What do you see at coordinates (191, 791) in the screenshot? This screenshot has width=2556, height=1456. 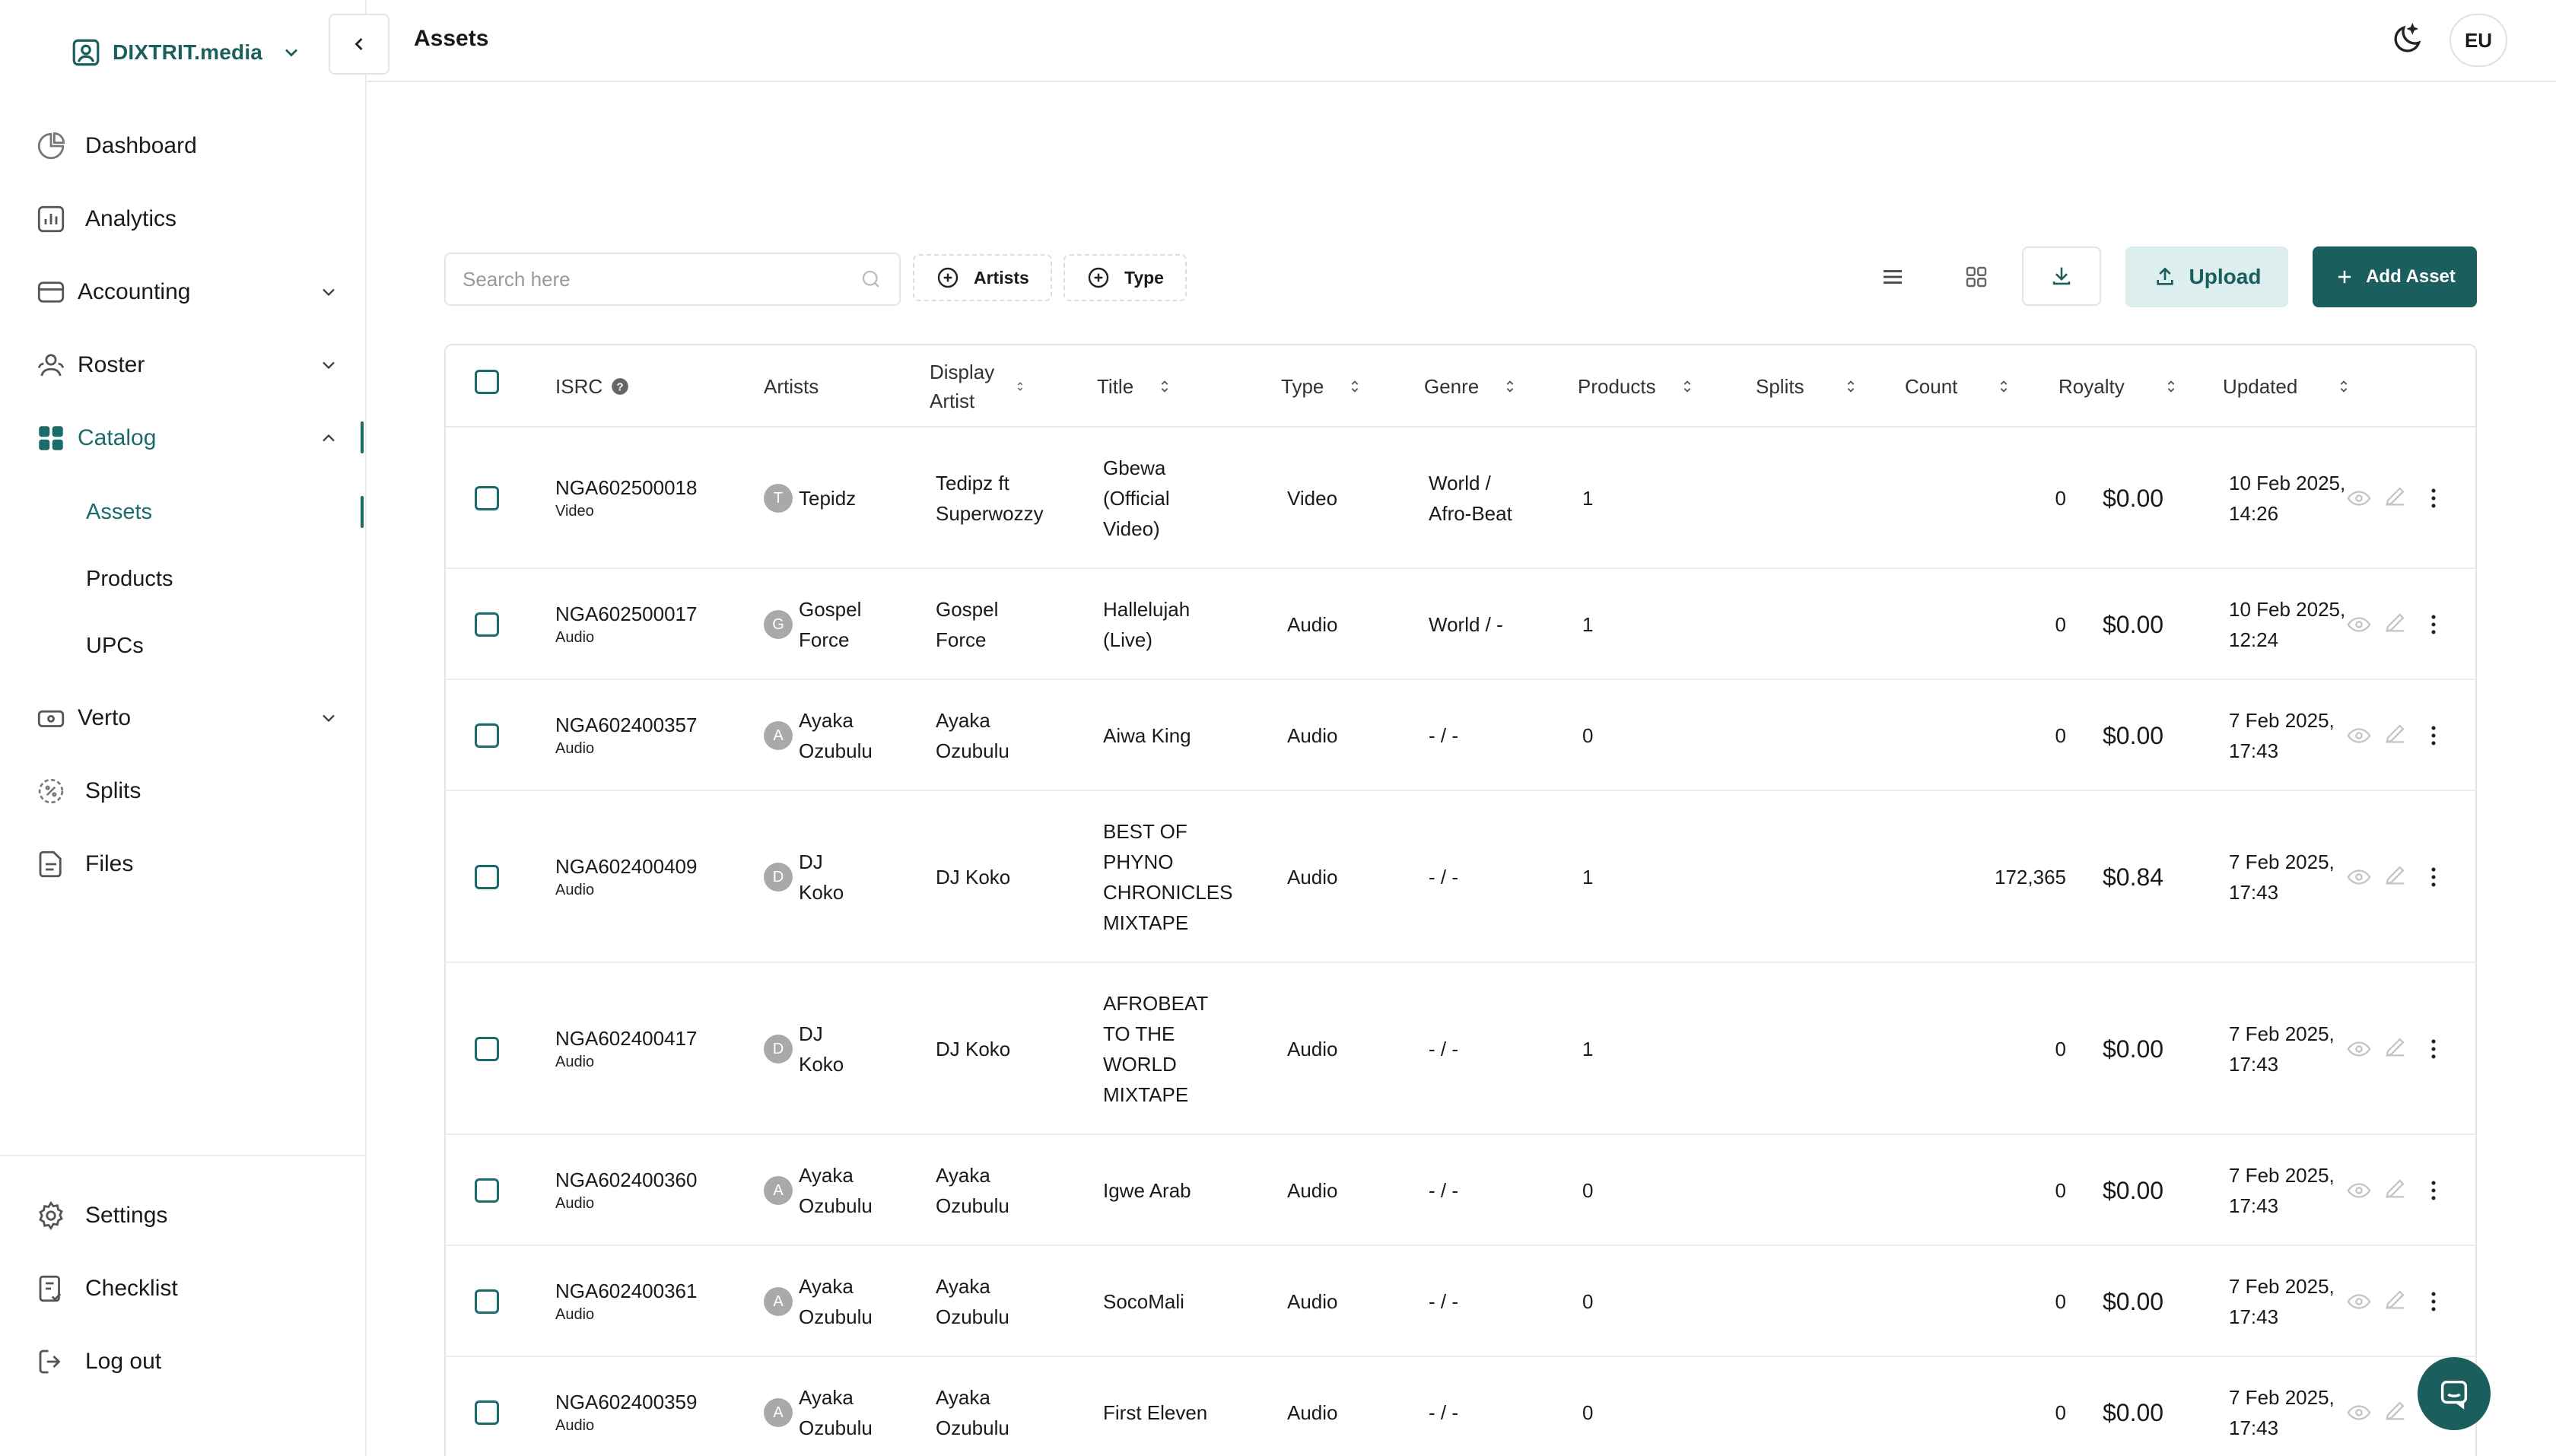 I see `sidebar-item-splits: Splits` at bounding box center [191, 791].